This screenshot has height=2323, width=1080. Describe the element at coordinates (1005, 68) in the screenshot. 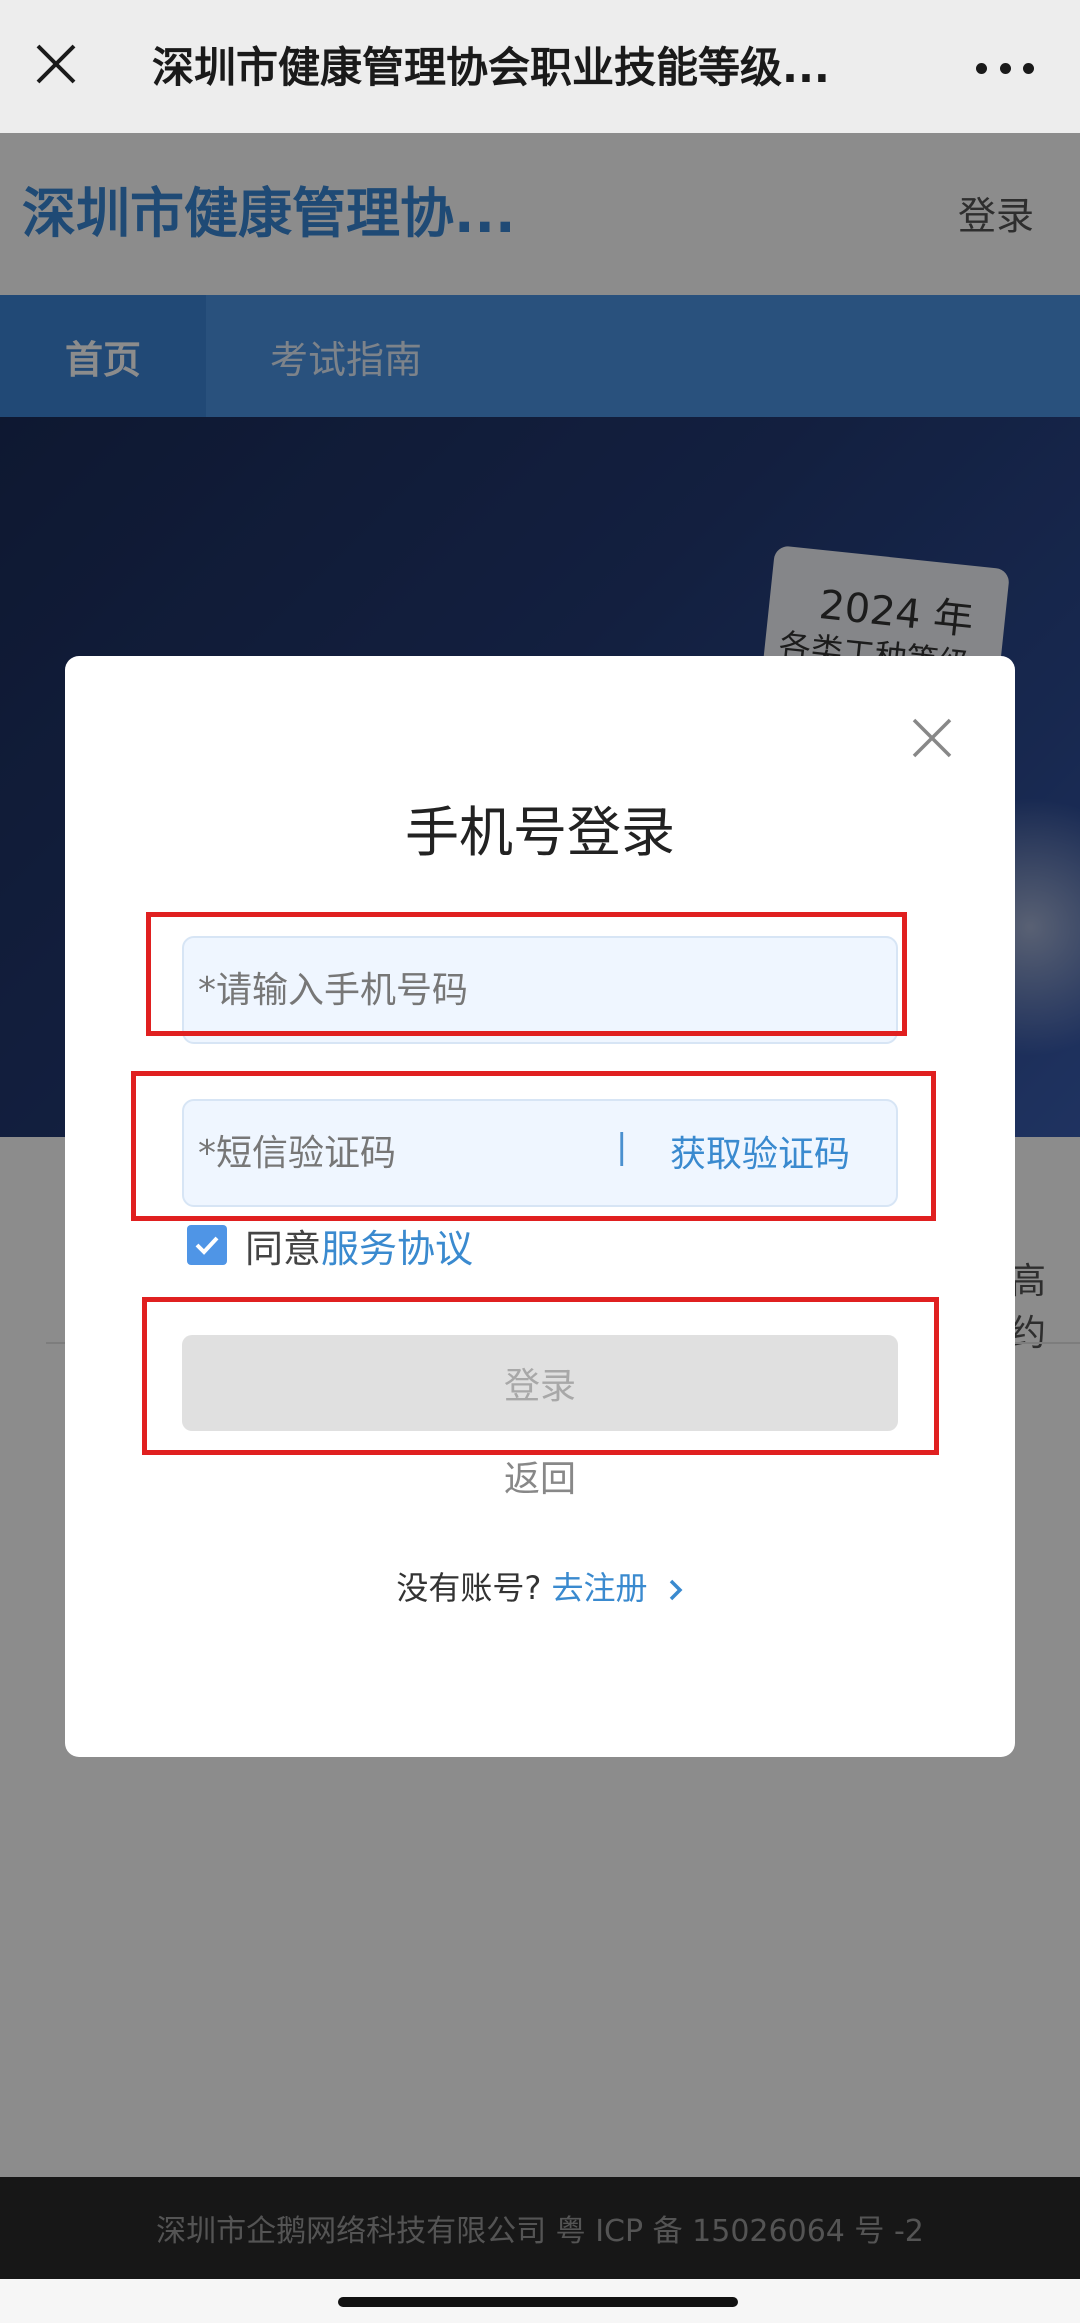

I see `more-icon` at that location.